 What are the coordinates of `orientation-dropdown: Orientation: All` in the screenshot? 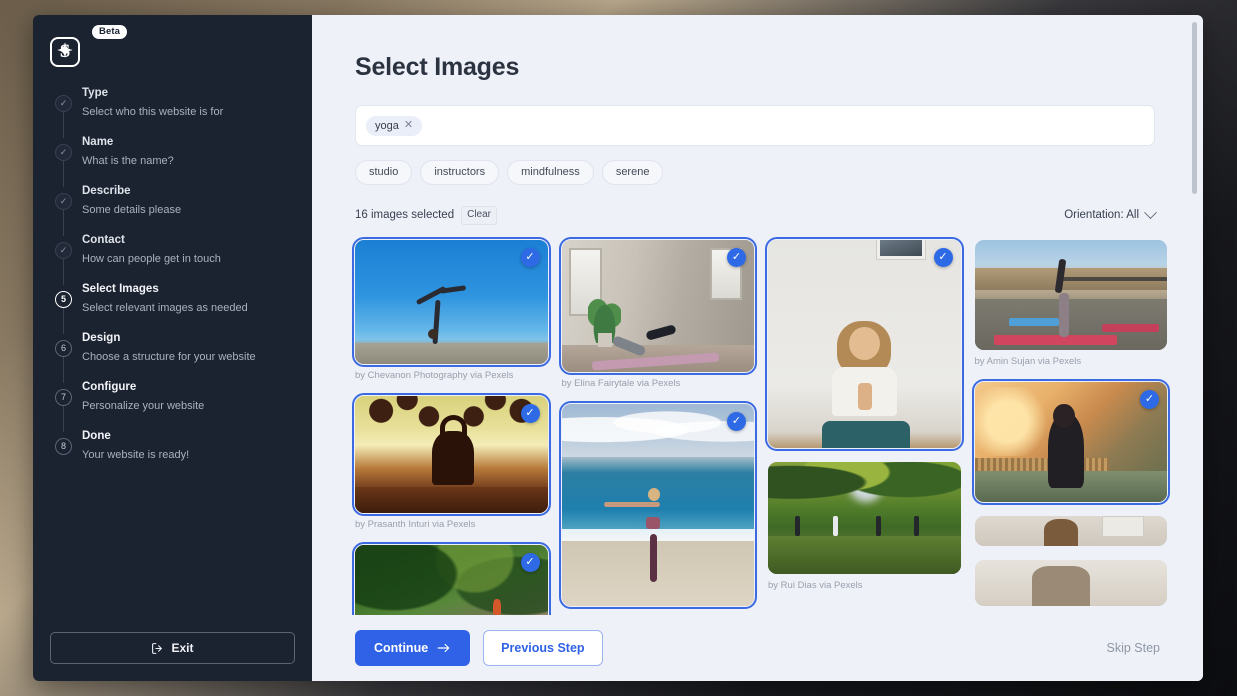 It's located at (1110, 214).